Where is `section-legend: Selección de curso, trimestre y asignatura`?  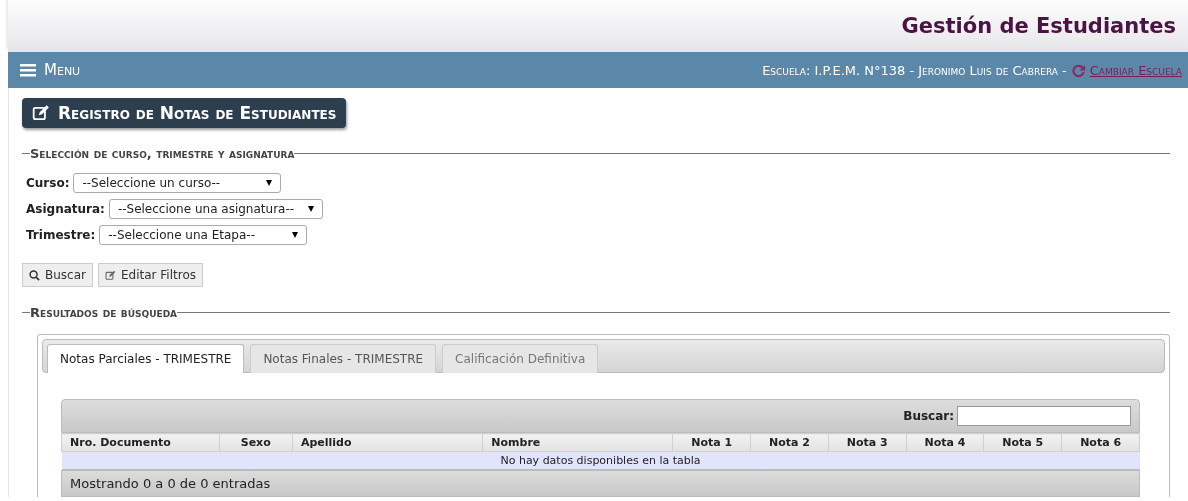
section-legend: Selección de curso, trimestre y asignatura is located at coordinates (596, 153).